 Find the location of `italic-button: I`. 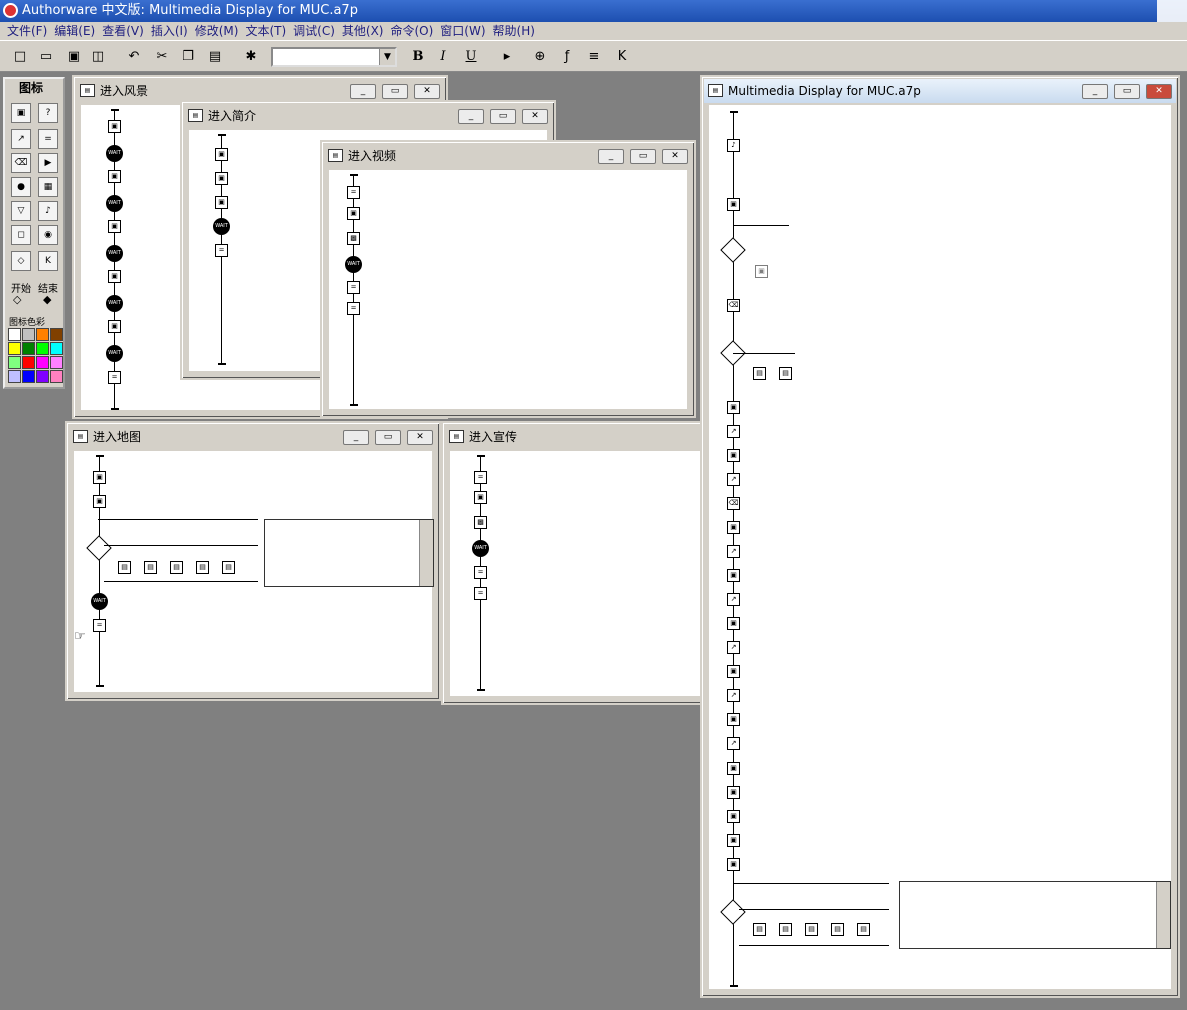

italic-button: I is located at coordinates (443, 57).